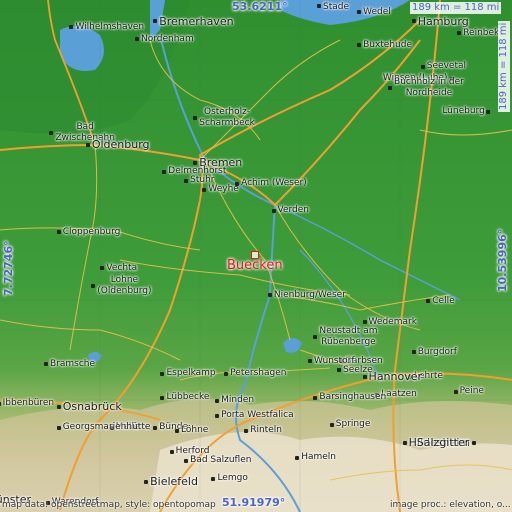 This screenshot has width=512, height=512. I want to click on place-label: Burgdorf, so click(437, 351).